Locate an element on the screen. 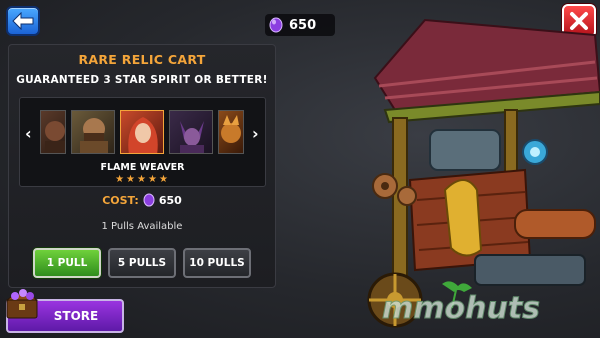 The image size is (600, 338). back-button is located at coordinates (23, 21).